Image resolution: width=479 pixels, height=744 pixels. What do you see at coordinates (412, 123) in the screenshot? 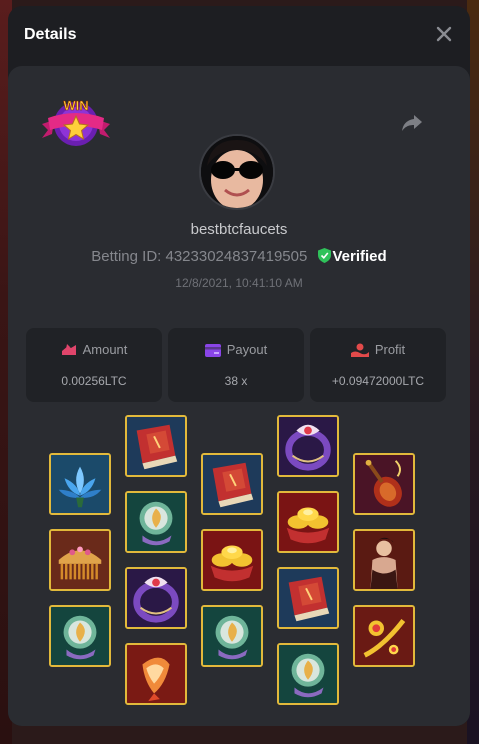
I see `share-icon` at bounding box center [412, 123].